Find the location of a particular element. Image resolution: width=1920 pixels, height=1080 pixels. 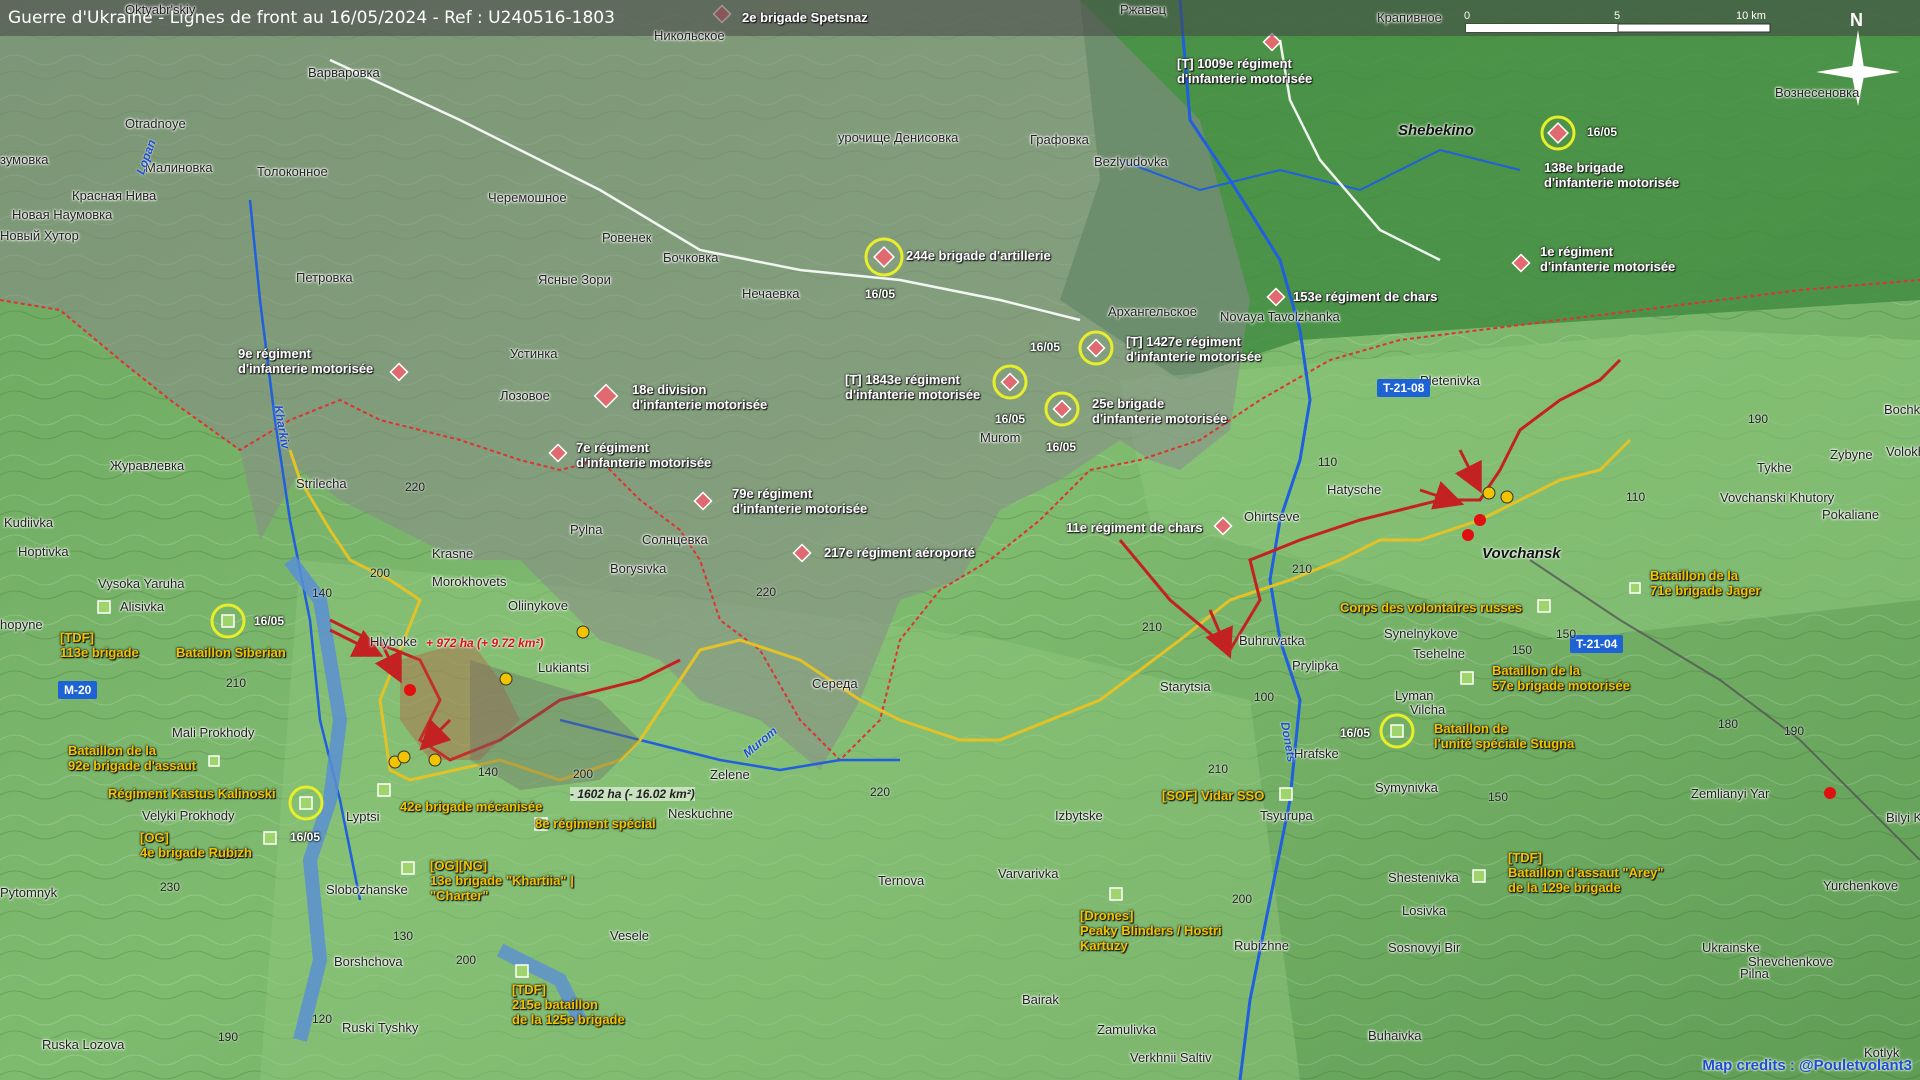

place-zhuravlevka: Журавлевка is located at coordinates (147, 465).